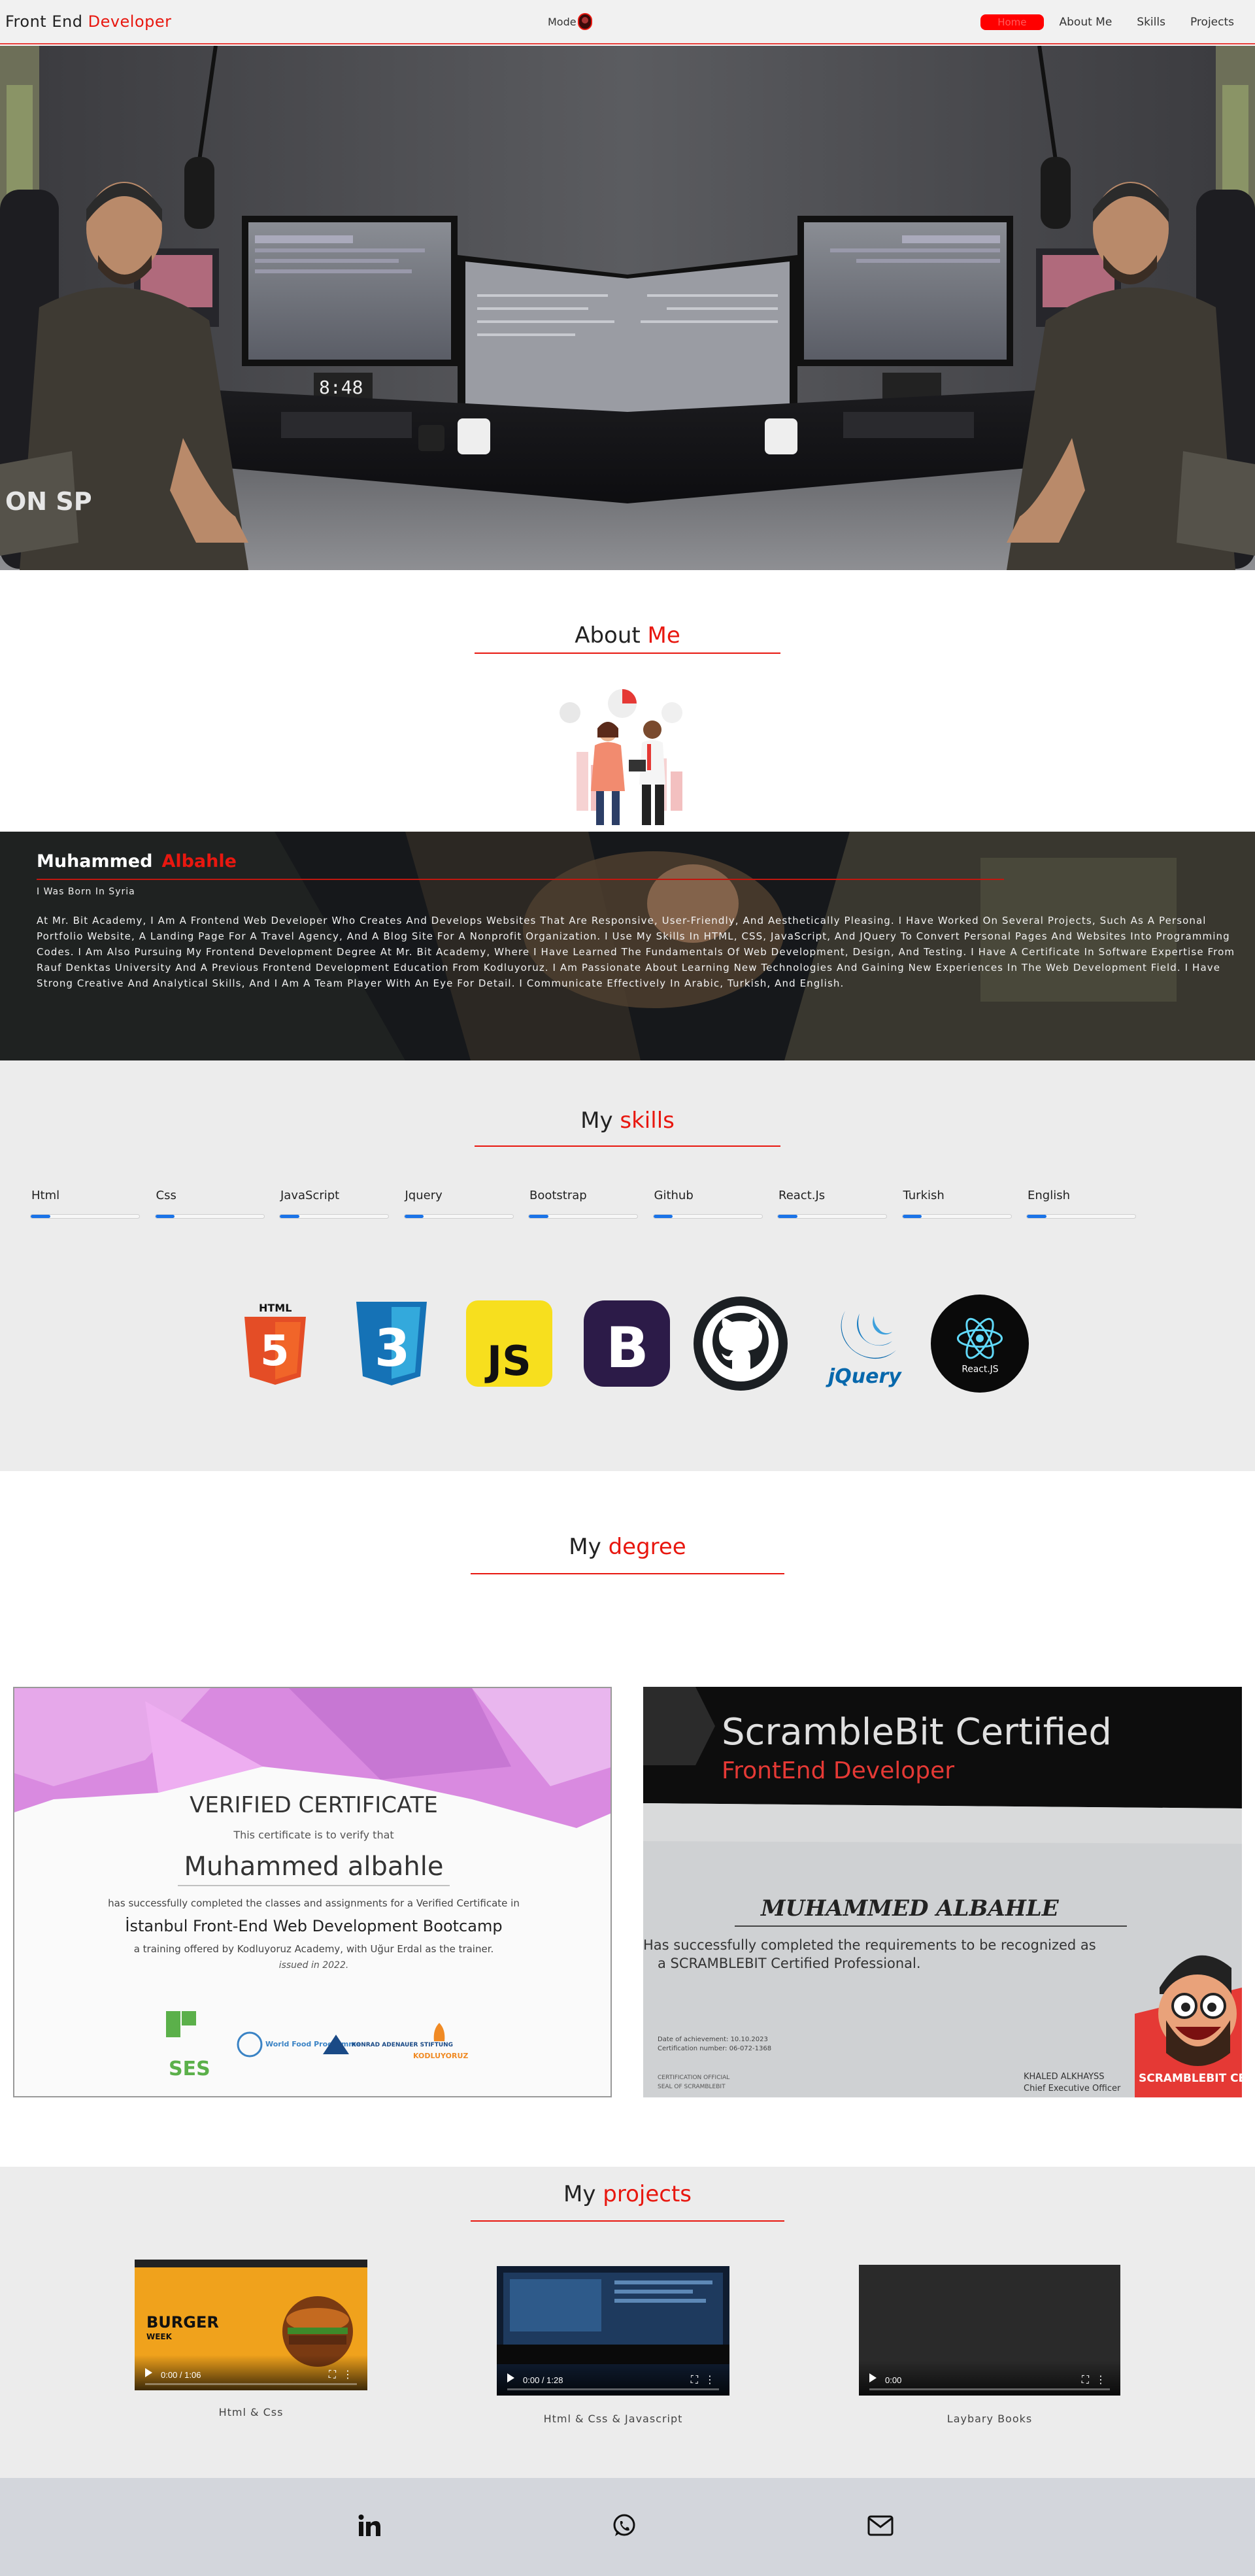 Image resolution: width=1255 pixels, height=2576 pixels. I want to click on cert2-signer-title: Chief Executive Officer, so click(1072, 2088).